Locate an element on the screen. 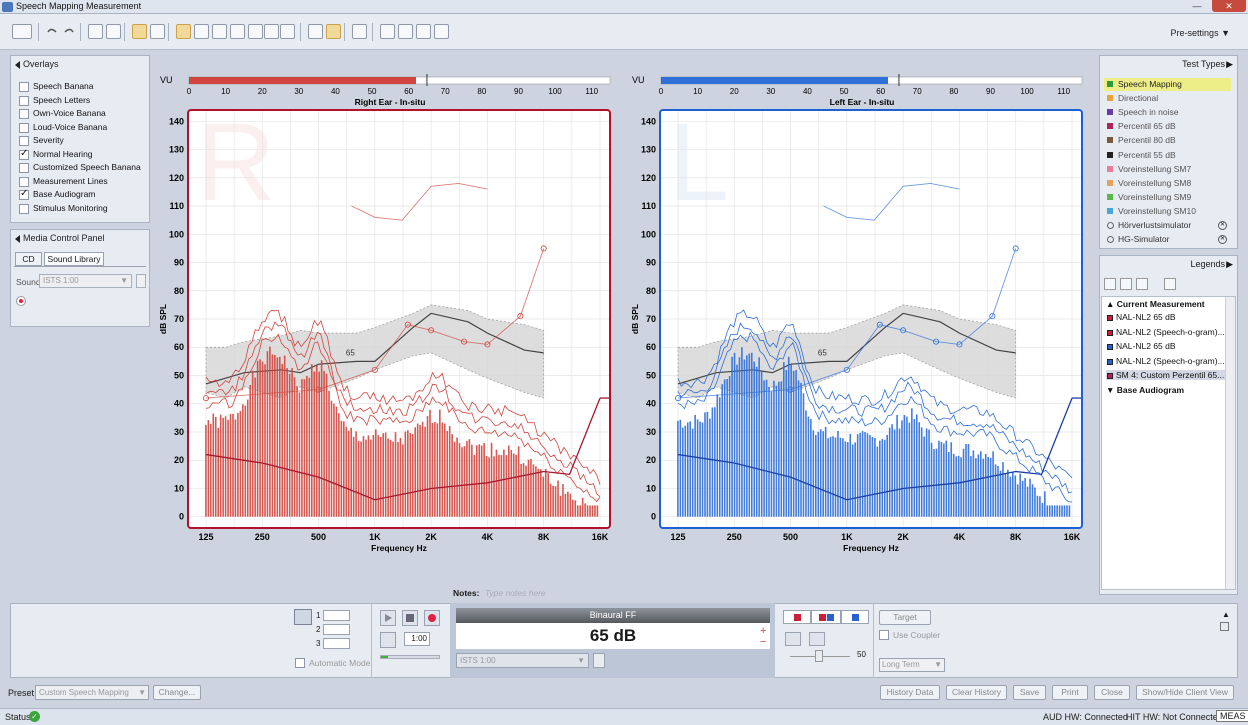 The width and height of the screenshot is (1248, 725). ear-right-button is located at coordinates (797, 617).